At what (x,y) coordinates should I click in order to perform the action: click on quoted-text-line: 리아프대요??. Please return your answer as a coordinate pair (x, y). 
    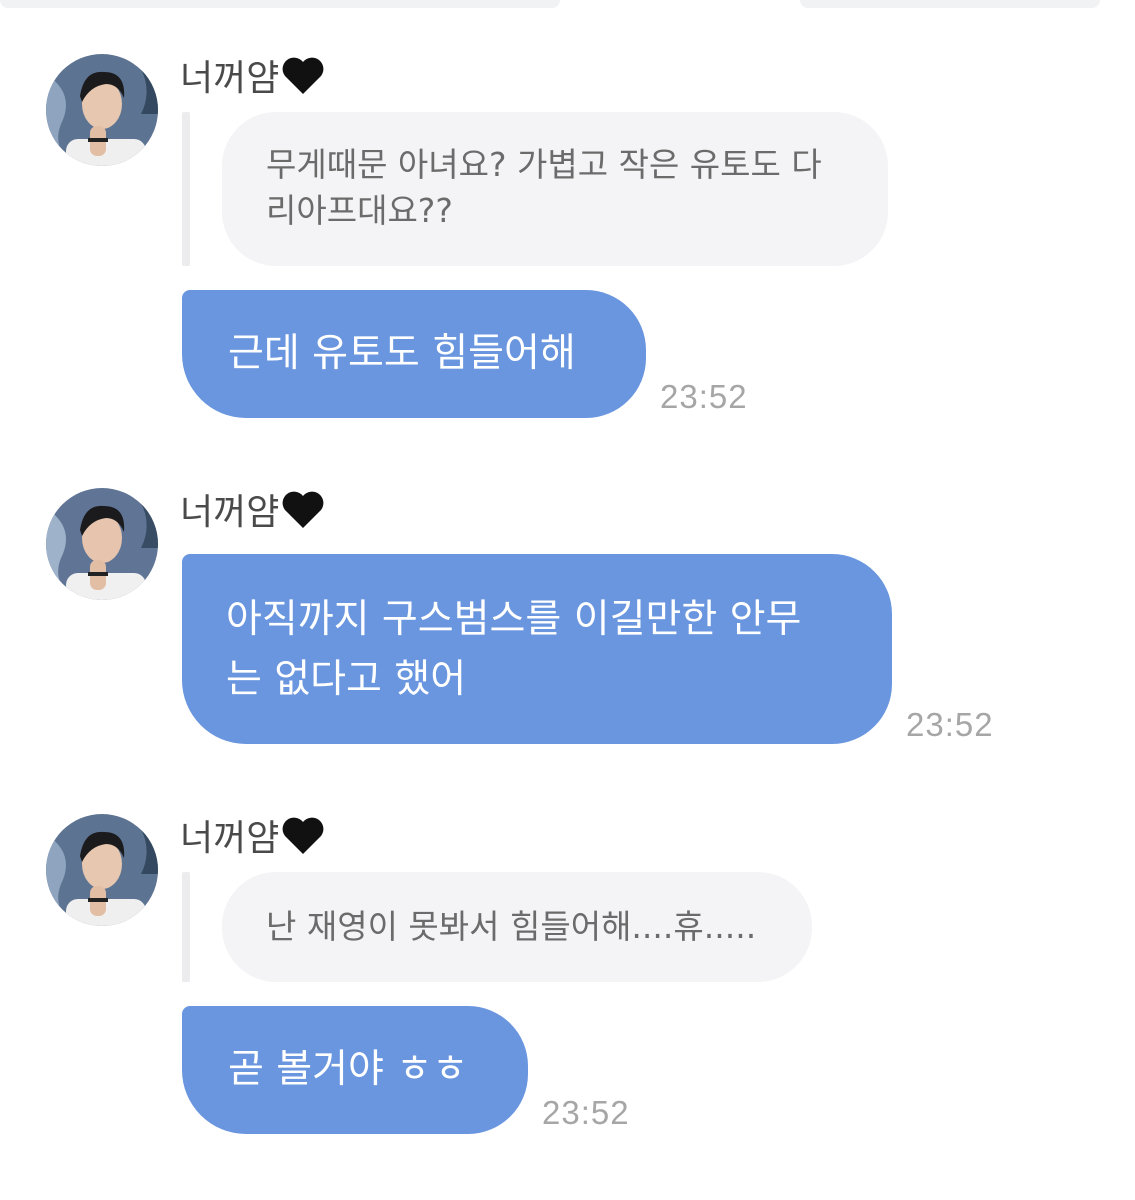
    Looking at the image, I should click on (359, 210).